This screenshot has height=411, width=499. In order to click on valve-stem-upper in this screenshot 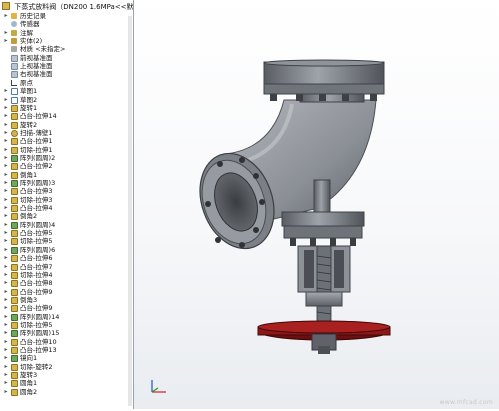, I will do `click(322, 197)`.